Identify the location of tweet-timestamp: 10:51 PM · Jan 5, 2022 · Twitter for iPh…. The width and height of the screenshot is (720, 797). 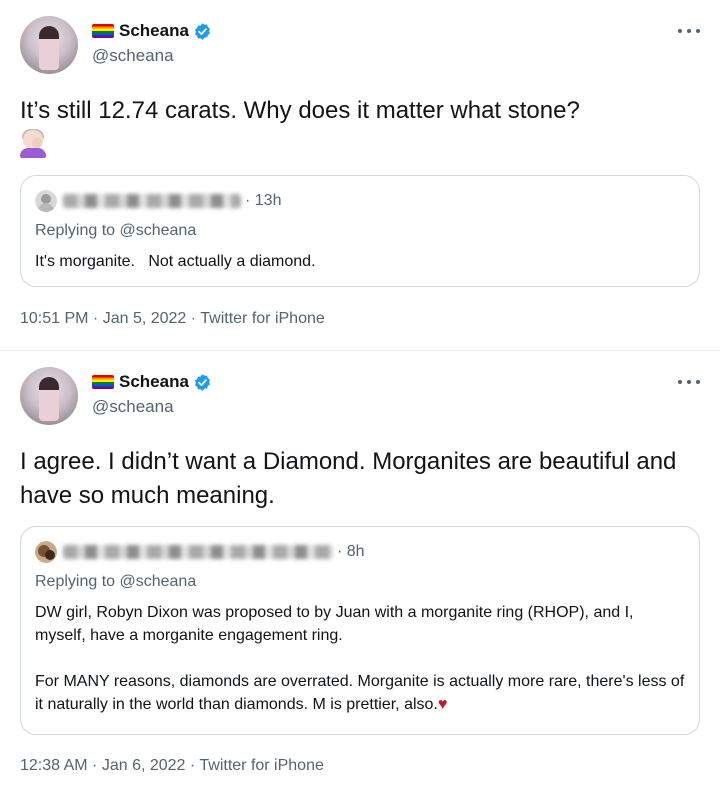
(172, 319).